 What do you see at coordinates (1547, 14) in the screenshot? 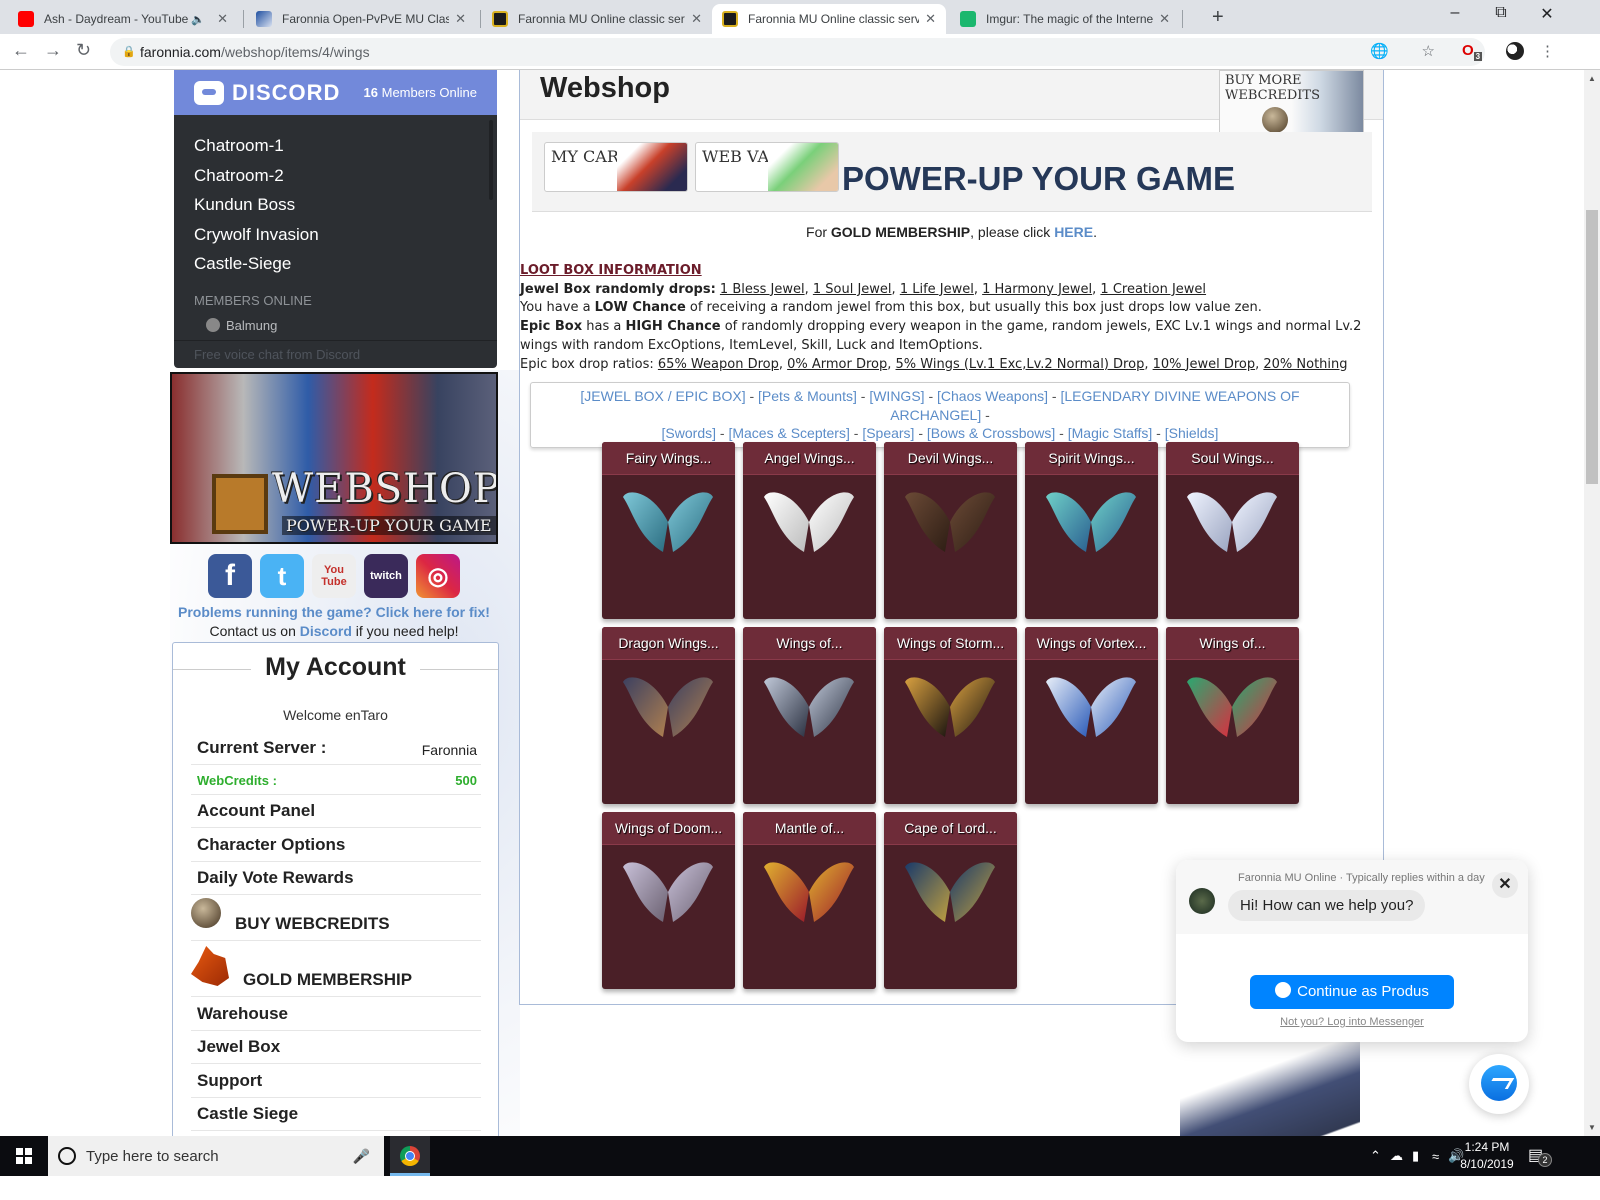
I see `close-window-button: ✕` at bounding box center [1547, 14].